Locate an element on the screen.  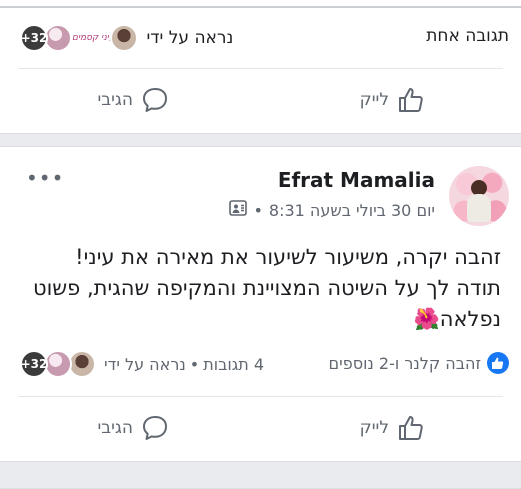
reactions-summary: זהבה קלנר ו-2 נוספים is located at coordinates (418, 363).